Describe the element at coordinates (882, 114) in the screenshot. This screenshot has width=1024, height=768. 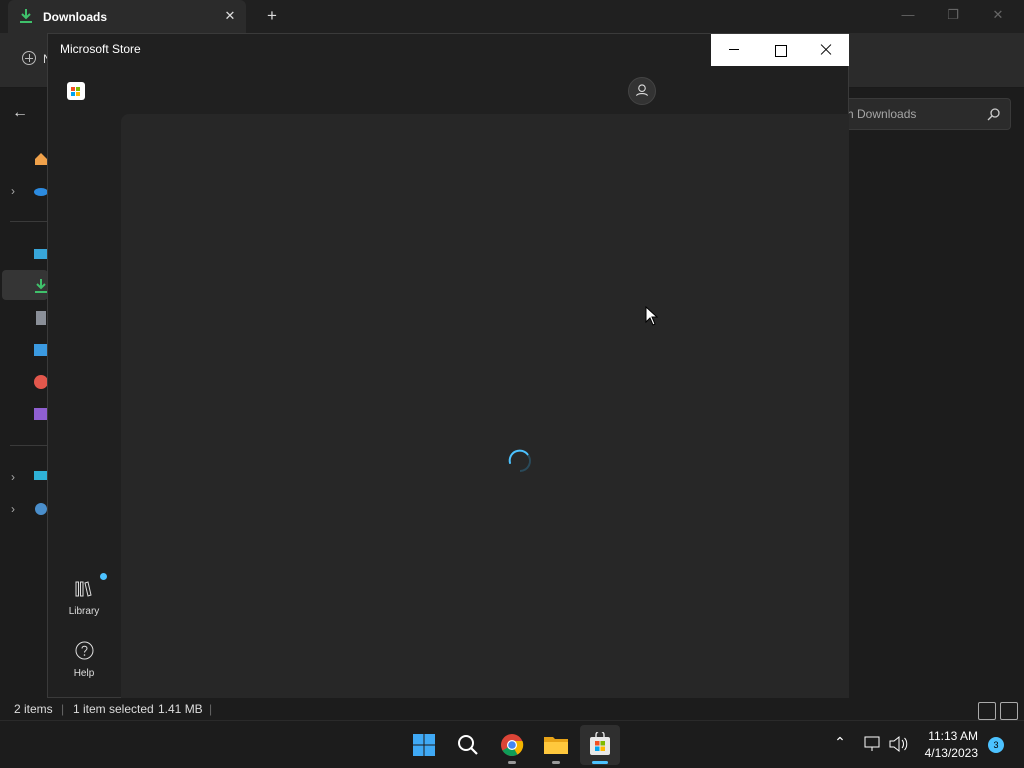
I see `search-placeholder: h Downloads` at that location.